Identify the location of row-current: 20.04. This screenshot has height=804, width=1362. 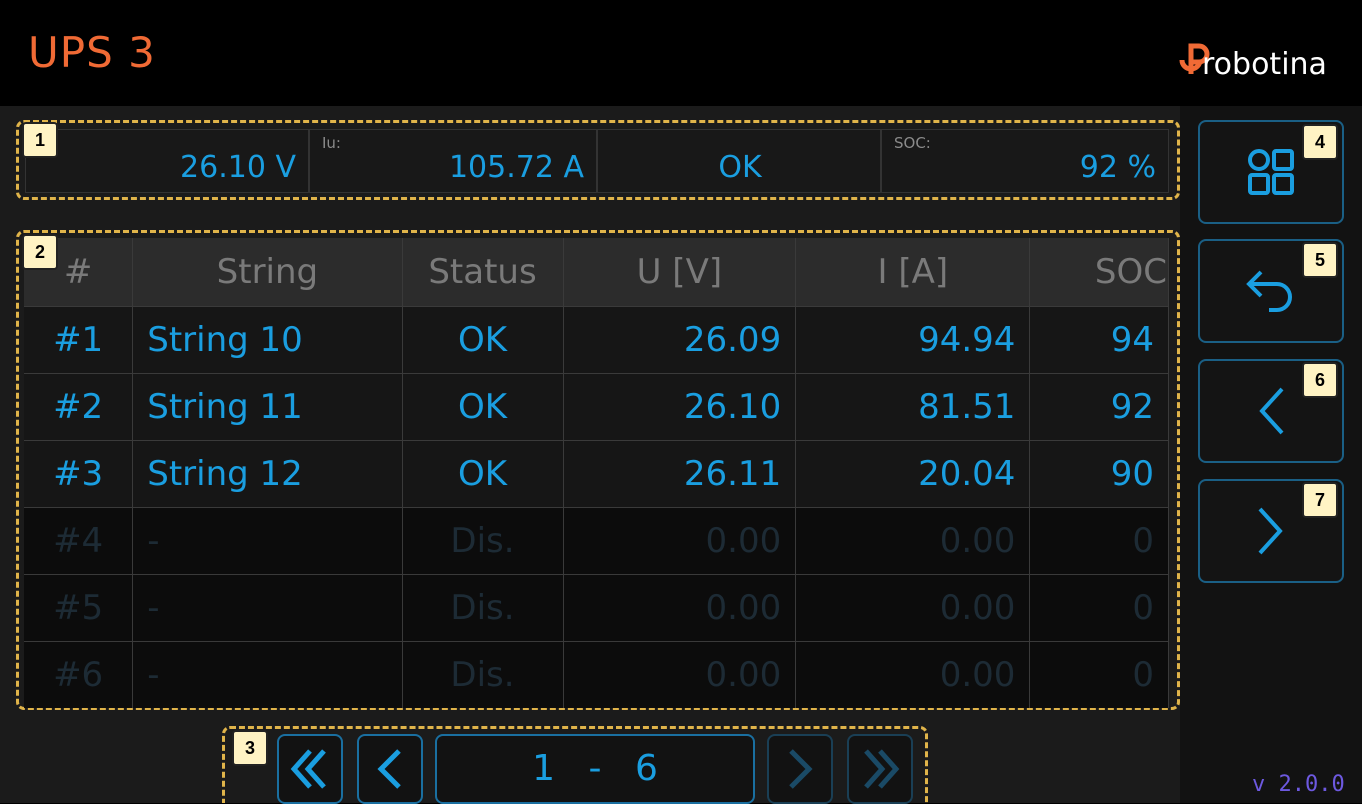
(913, 474).